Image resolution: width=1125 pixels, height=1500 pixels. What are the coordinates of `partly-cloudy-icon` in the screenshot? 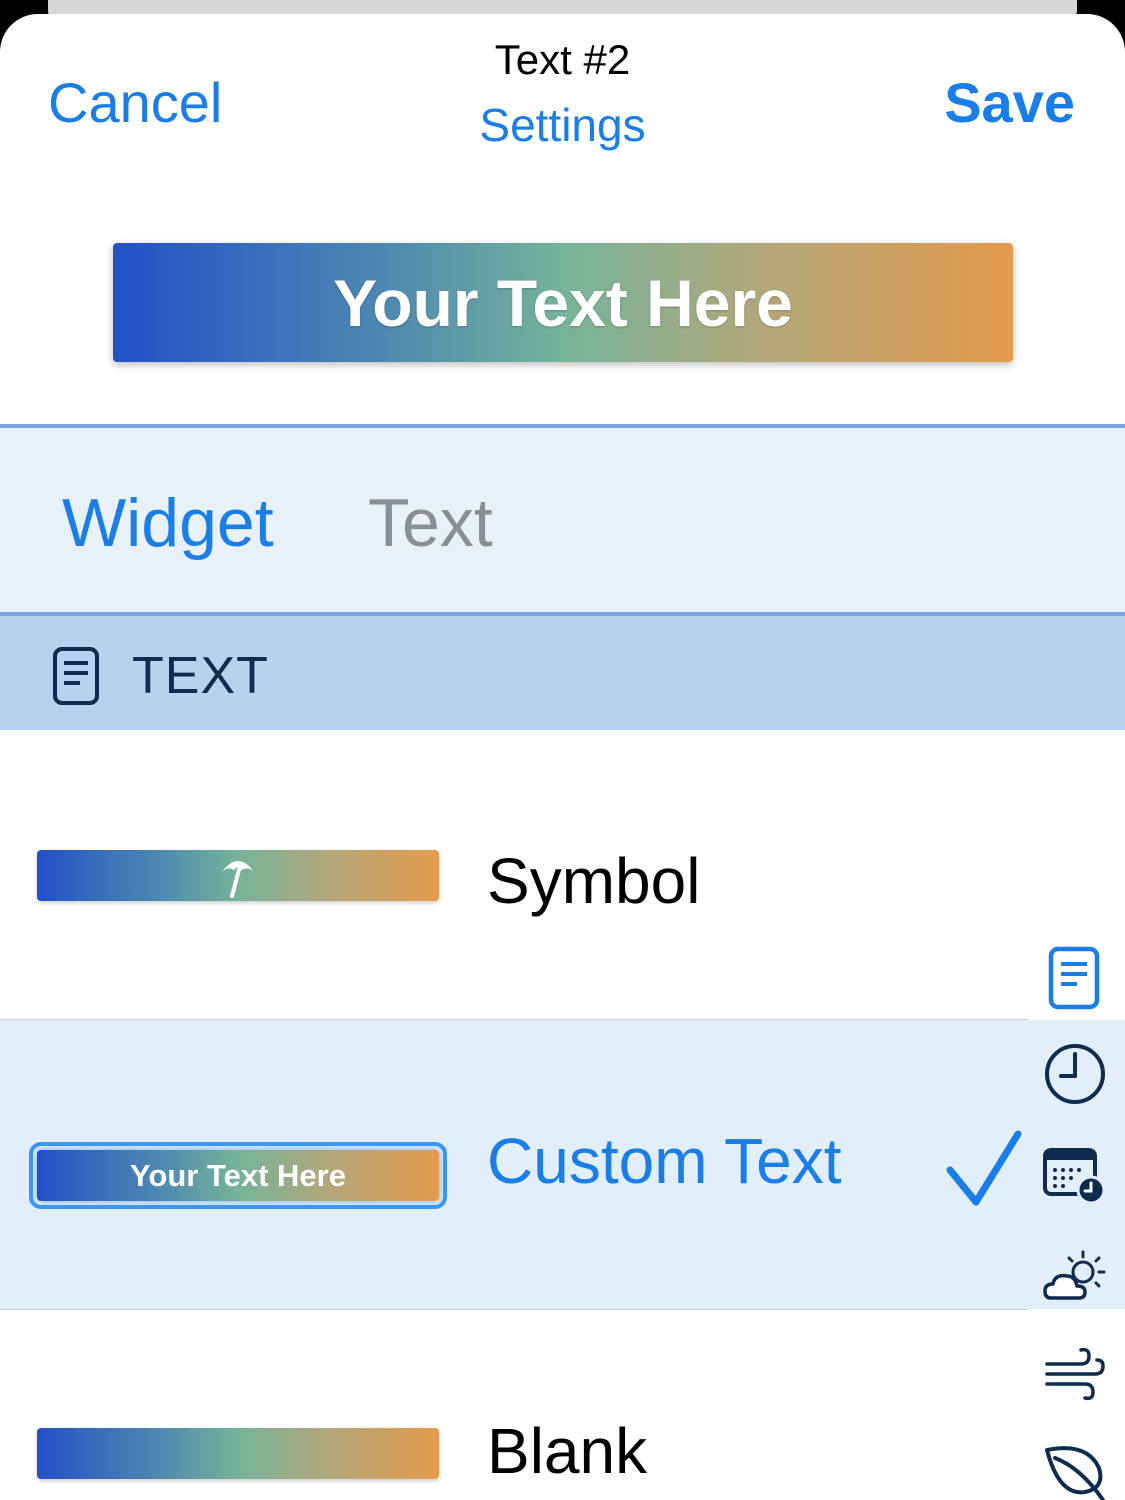 It's located at (1075, 1280).